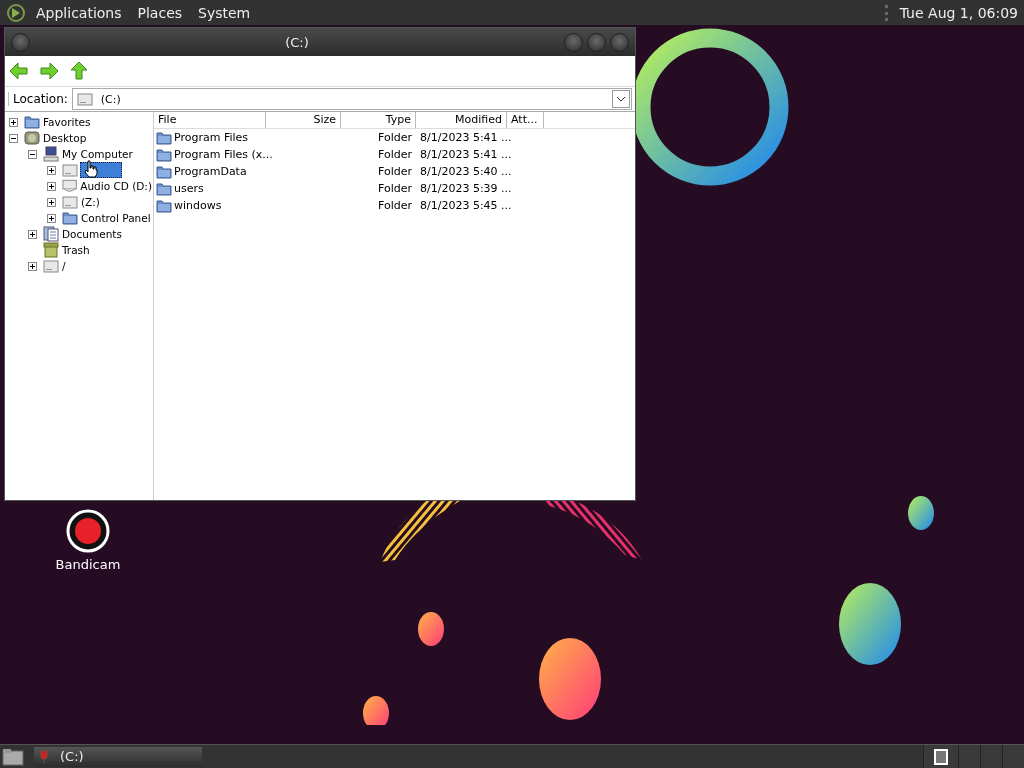 The height and width of the screenshot is (768, 1024). I want to click on tree-item: /, so click(64, 266).